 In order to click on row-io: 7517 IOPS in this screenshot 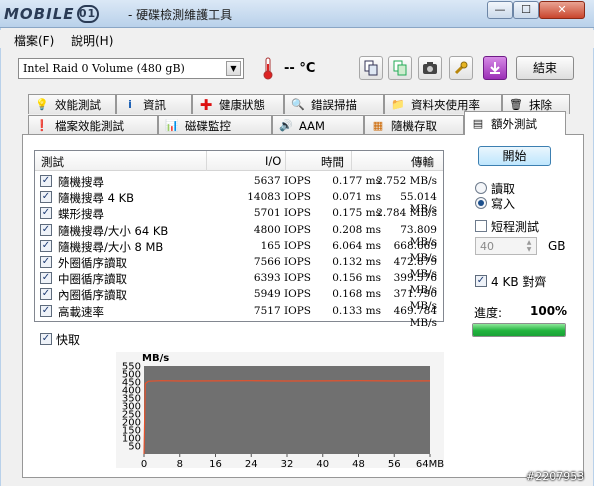, I will do `click(282, 310)`.